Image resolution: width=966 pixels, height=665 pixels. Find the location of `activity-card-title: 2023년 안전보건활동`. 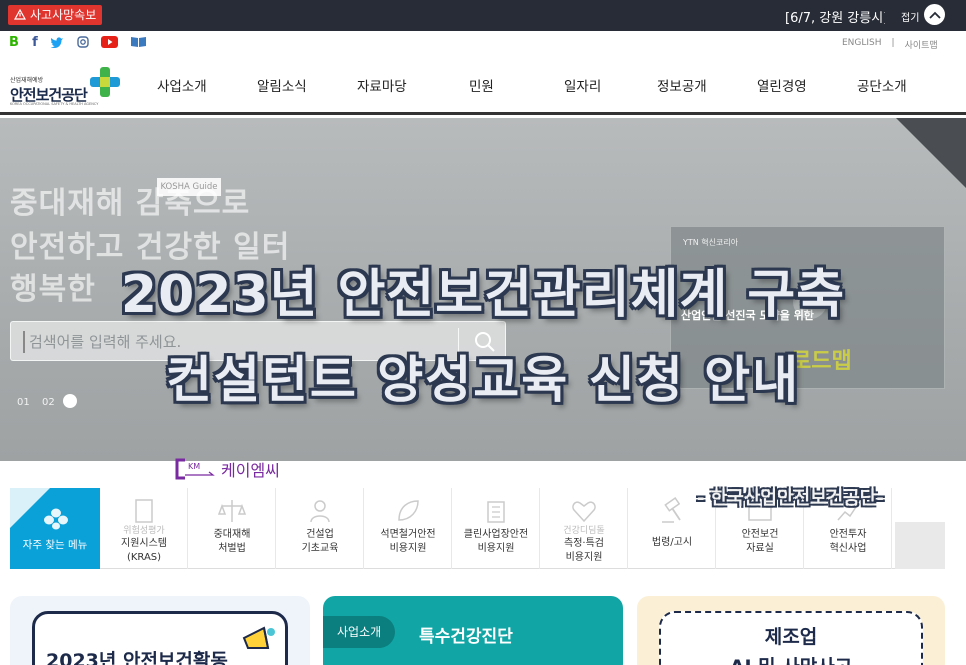

activity-card-title: 2023년 안전보건활동 is located at coordinates (137, 657).